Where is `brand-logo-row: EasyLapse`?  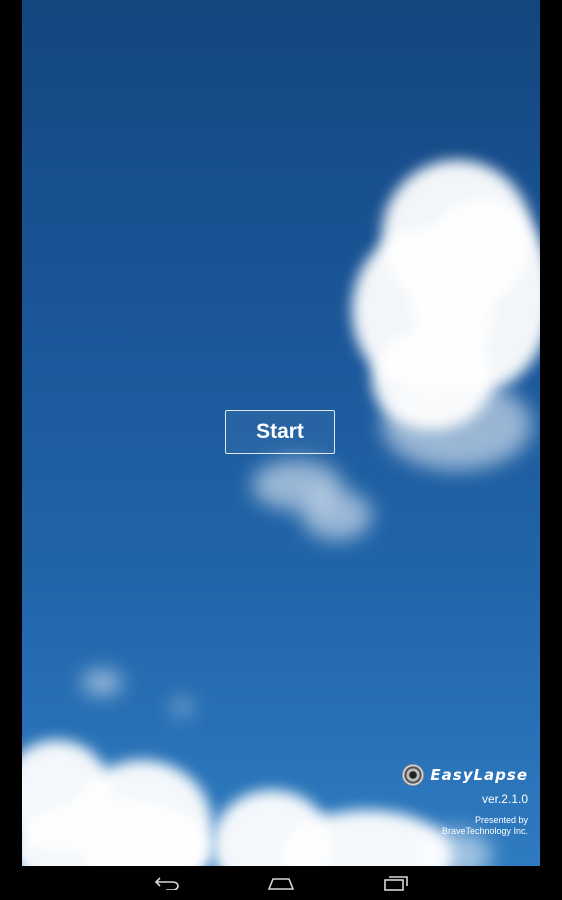 brand-logo-row: EasyLapse is located at coordinates (465, 775).